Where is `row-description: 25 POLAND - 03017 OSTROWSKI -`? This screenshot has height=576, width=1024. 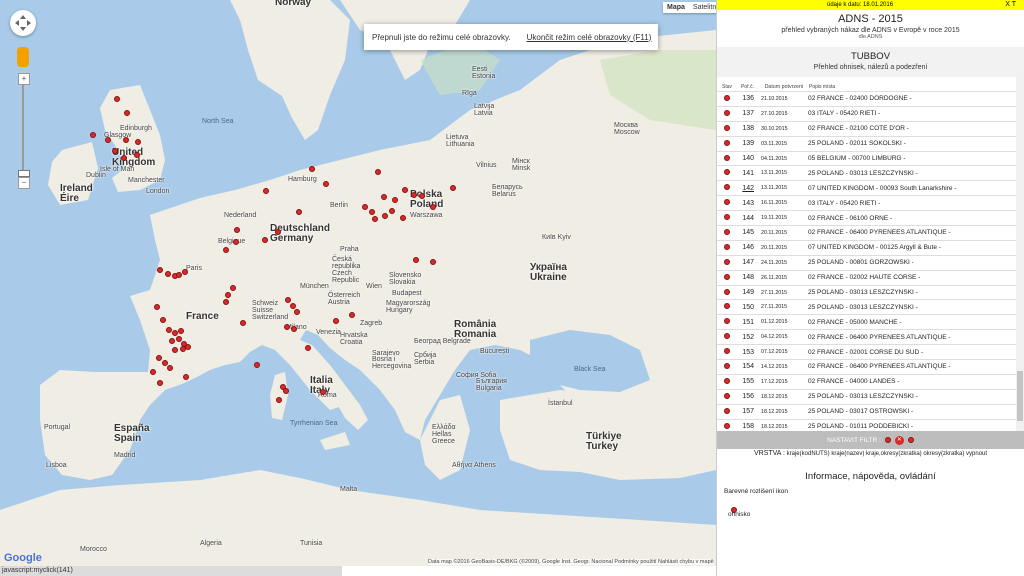 row-description: 25 POLAND - 03017 OSTROWSKI - is located at coordinates (912, 411).